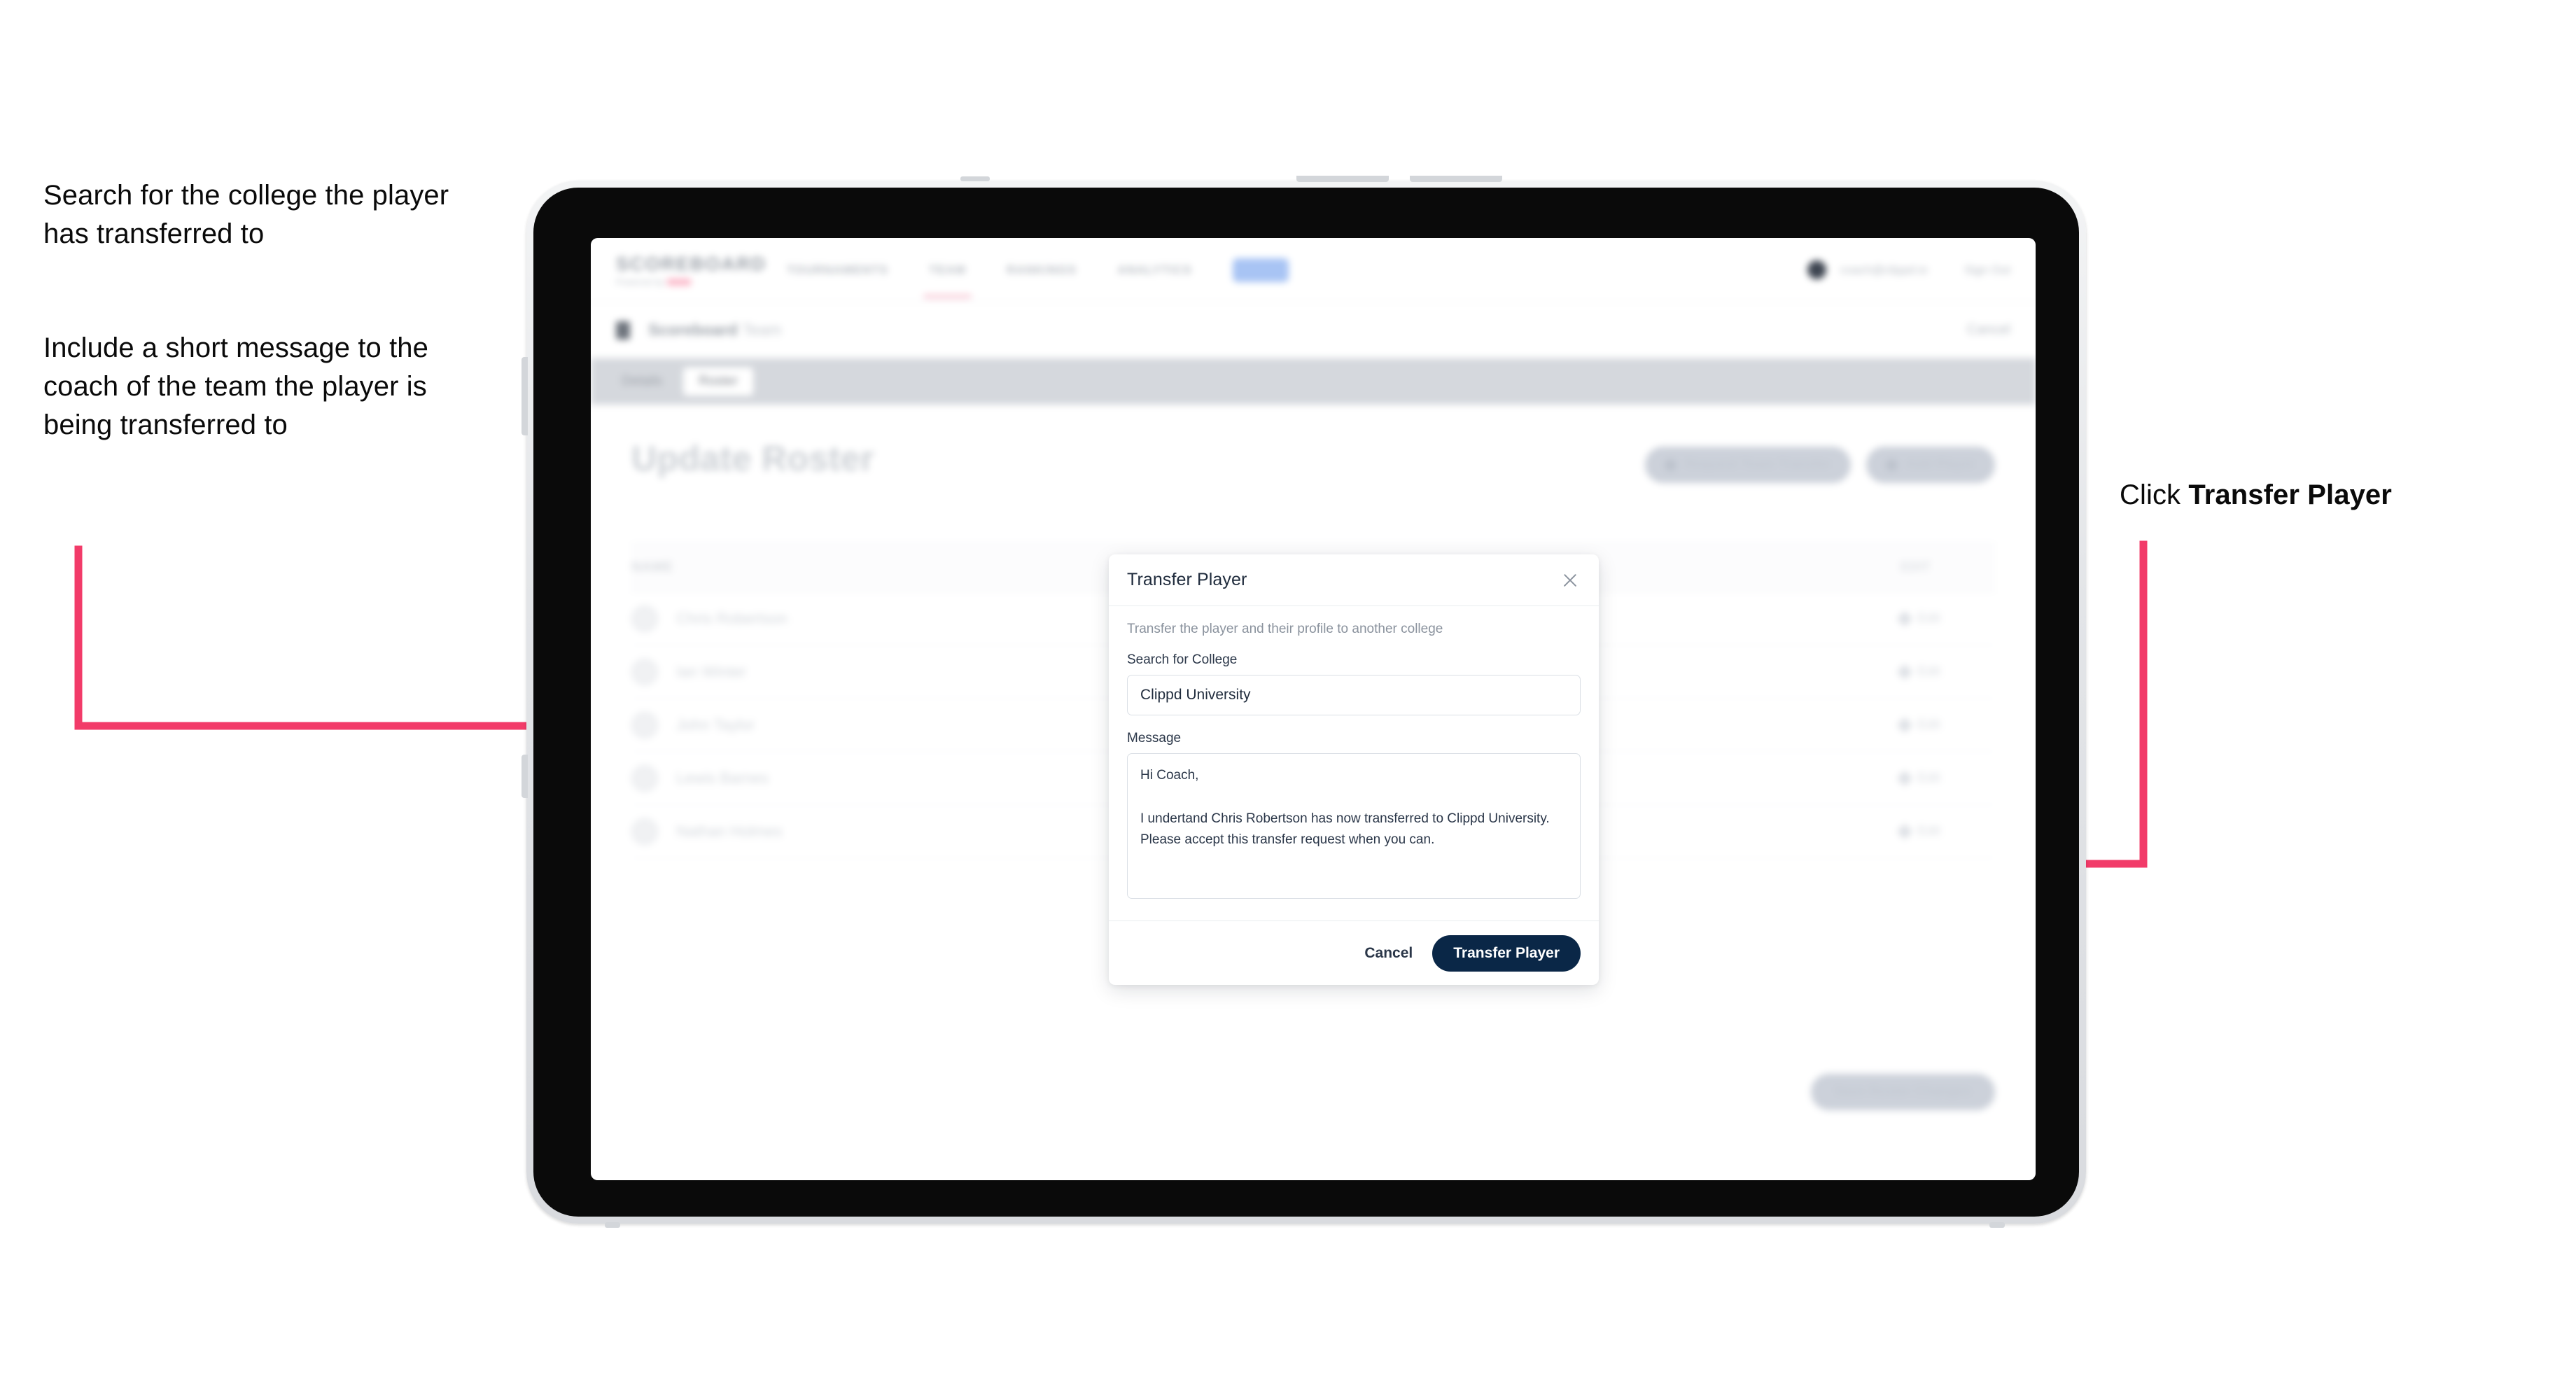 The width and height of the screenshot is (2576, 1386). I want to click on transfer-player-button: Transfer Player, so click(1506, 953).